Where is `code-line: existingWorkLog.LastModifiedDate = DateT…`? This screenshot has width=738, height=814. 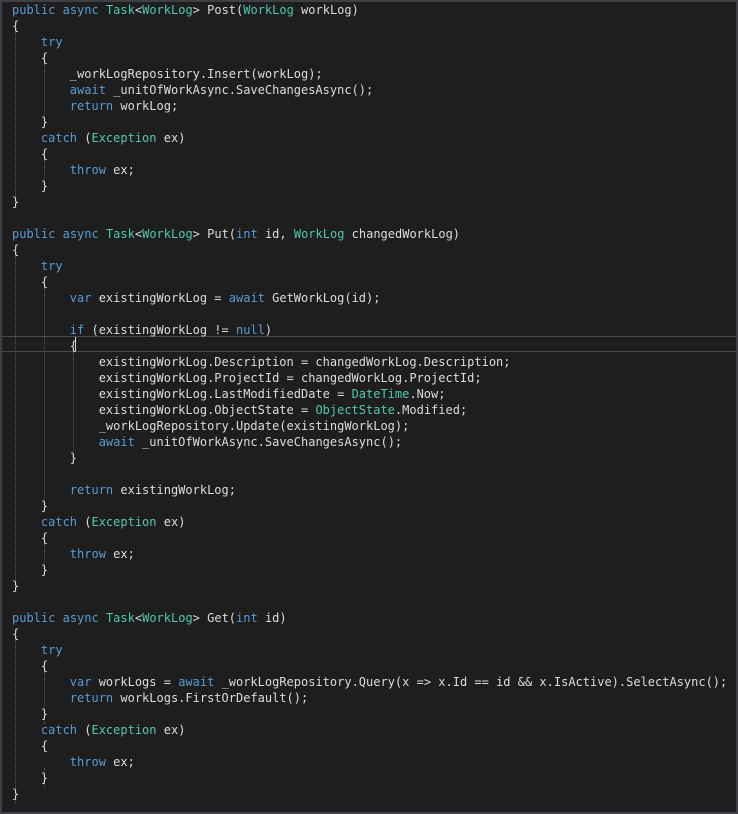 code-line: existingWorkLog.LastModifiedDate = DateT… is located at coordinates (229, 394).